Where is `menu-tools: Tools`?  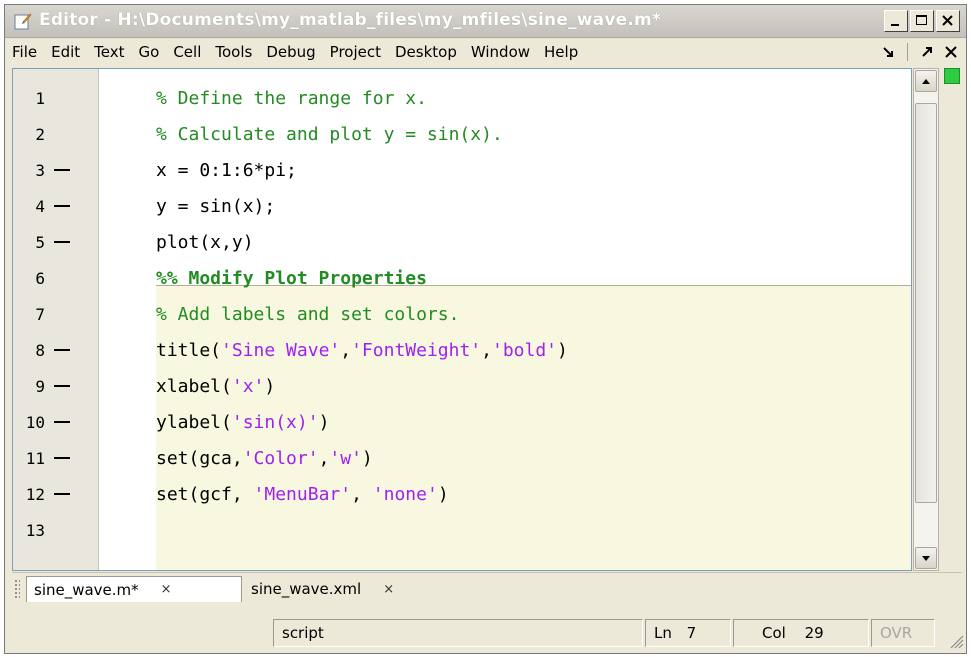
menu-tools: Tools is located at coordinates (233, 52).